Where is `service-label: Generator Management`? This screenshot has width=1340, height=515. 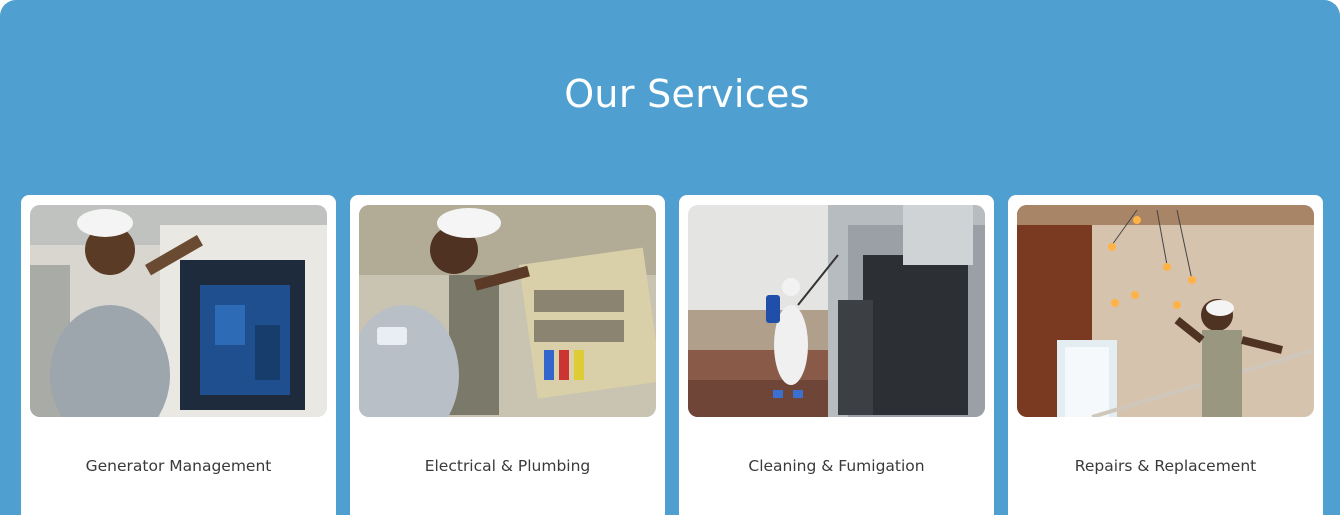
service-label: Generator Management is located at coordinates (178, 466).